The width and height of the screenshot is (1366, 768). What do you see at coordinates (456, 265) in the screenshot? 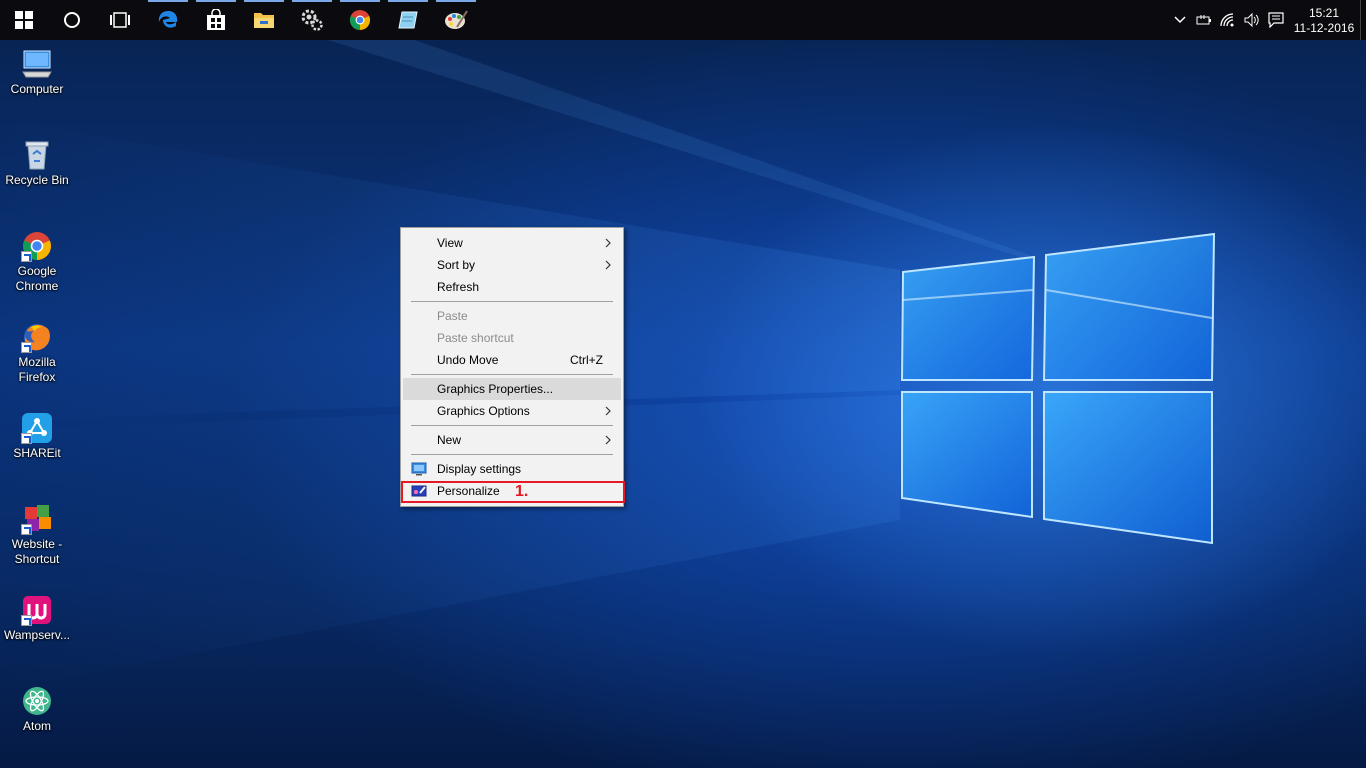
I see `menu-item-label: Sort by` at bounding box center [456, 265].